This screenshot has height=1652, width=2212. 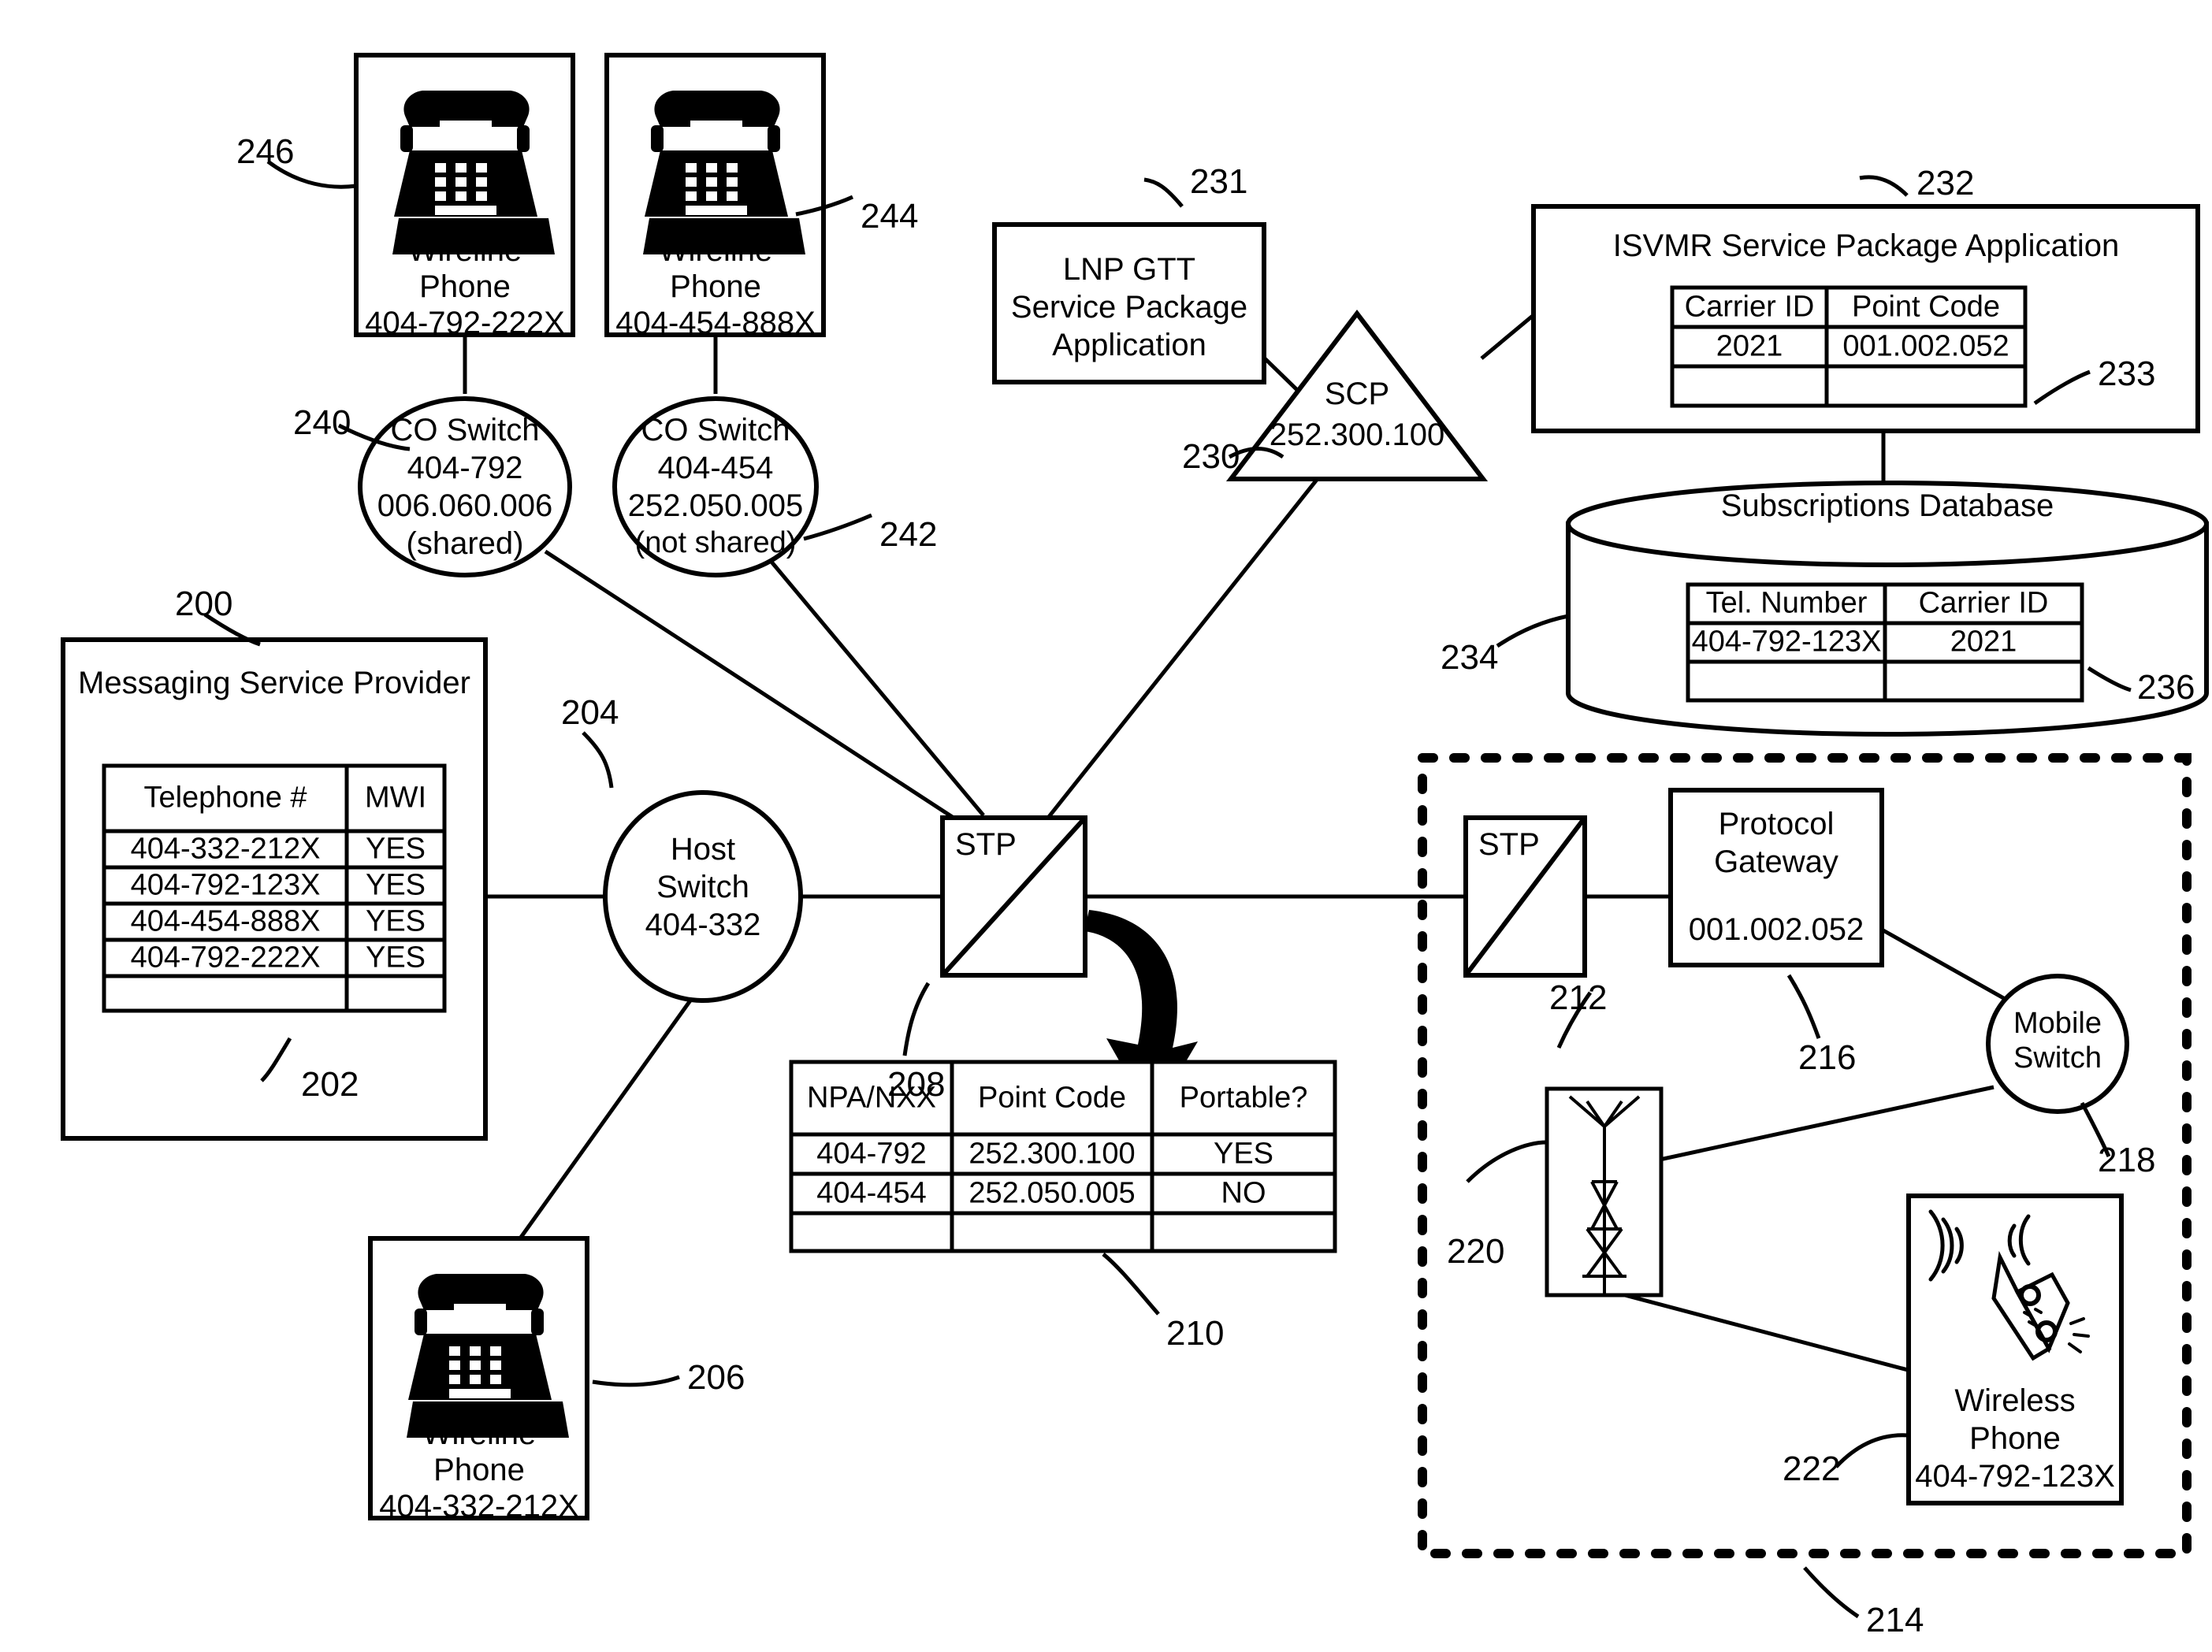 I want to click on isvmr-title: ISVMR Service Package Application, so click(x=1866, y=246).